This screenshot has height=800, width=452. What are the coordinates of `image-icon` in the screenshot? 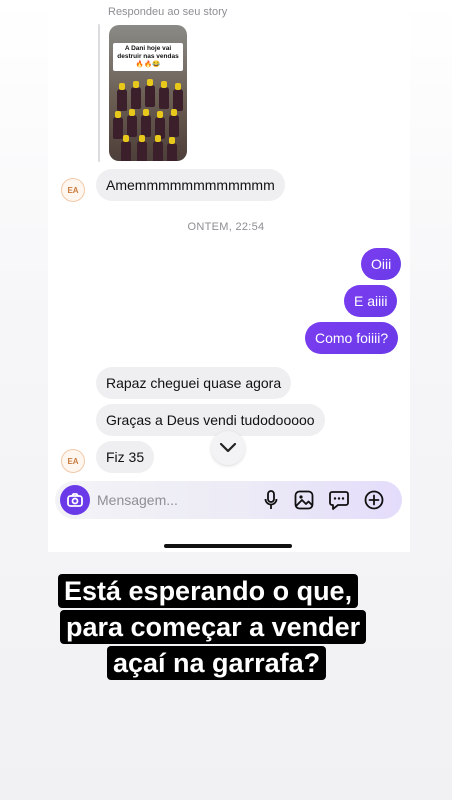 It's located at (304, 500).